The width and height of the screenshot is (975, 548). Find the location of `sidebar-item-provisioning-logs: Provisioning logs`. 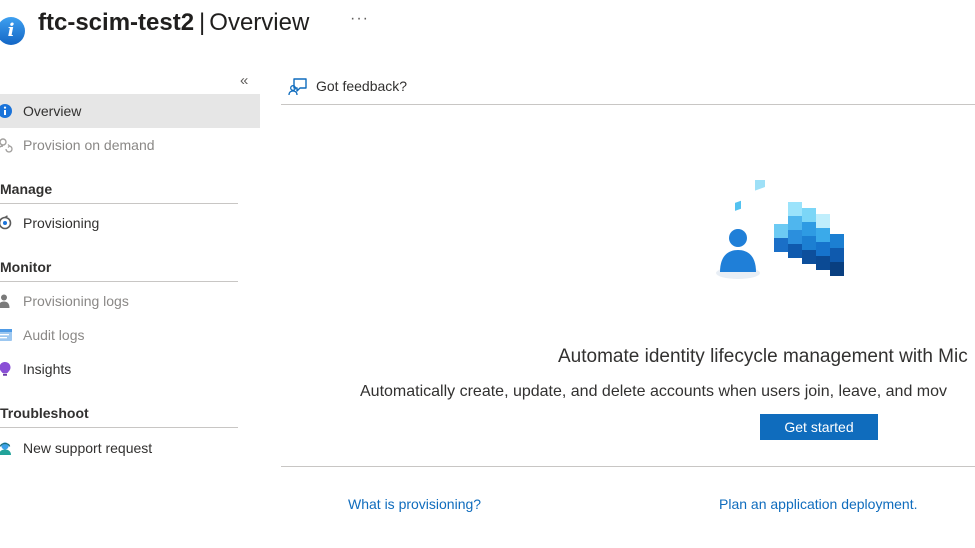

sidebar-item-provisioning-logs: Provisioning logs is located at coordinates (130, 301).